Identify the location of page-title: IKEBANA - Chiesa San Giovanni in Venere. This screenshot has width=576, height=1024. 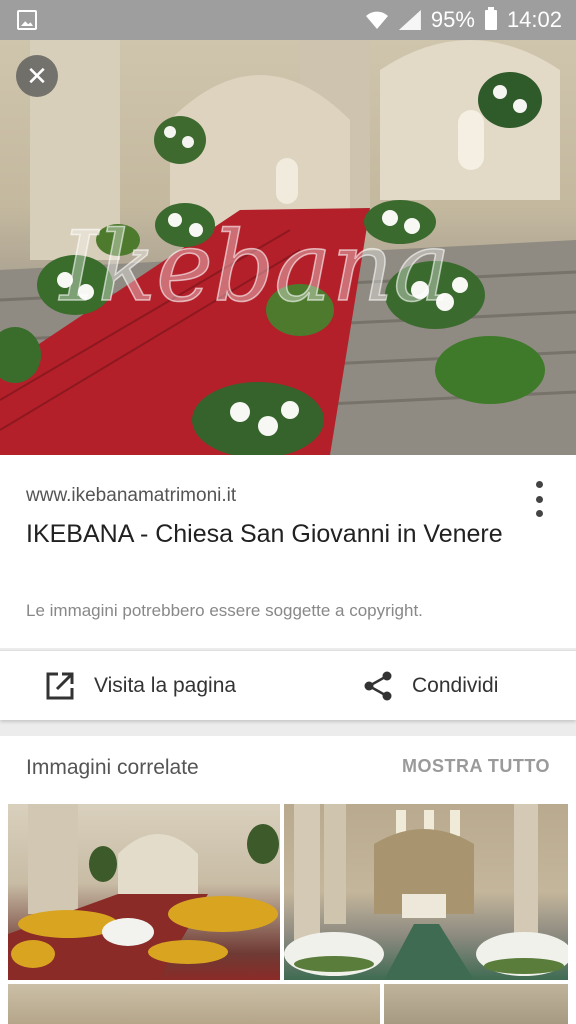
(286, 534).